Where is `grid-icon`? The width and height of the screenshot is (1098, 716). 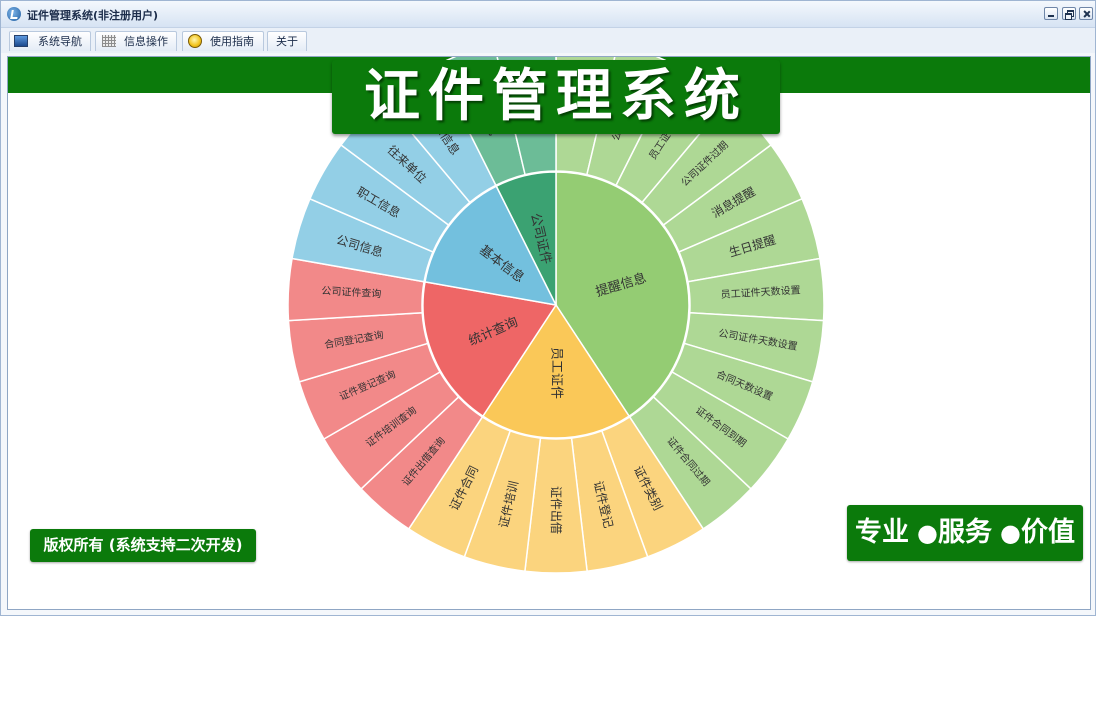
grid-icon is located at coordinates (109, 41).